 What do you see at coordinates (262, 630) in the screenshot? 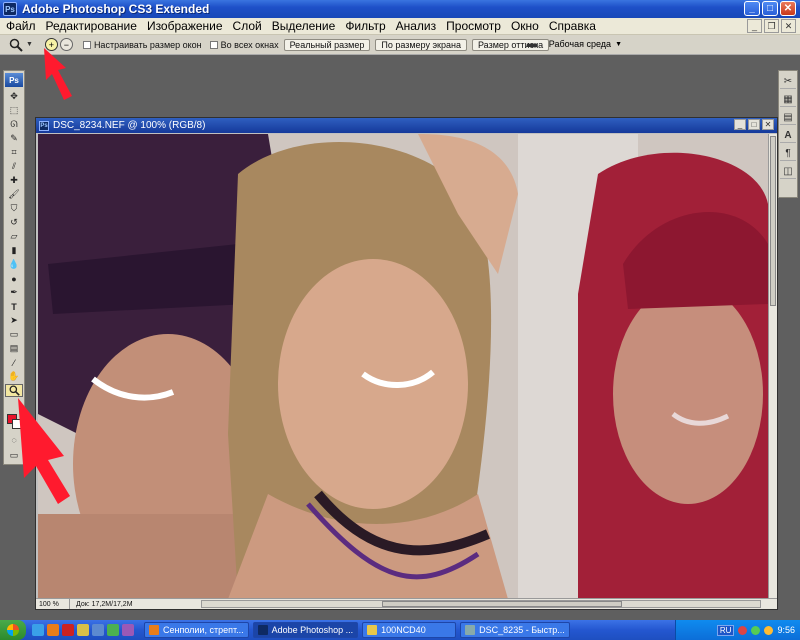
I see `photoshop-icon` at bounding box center [262, 630].